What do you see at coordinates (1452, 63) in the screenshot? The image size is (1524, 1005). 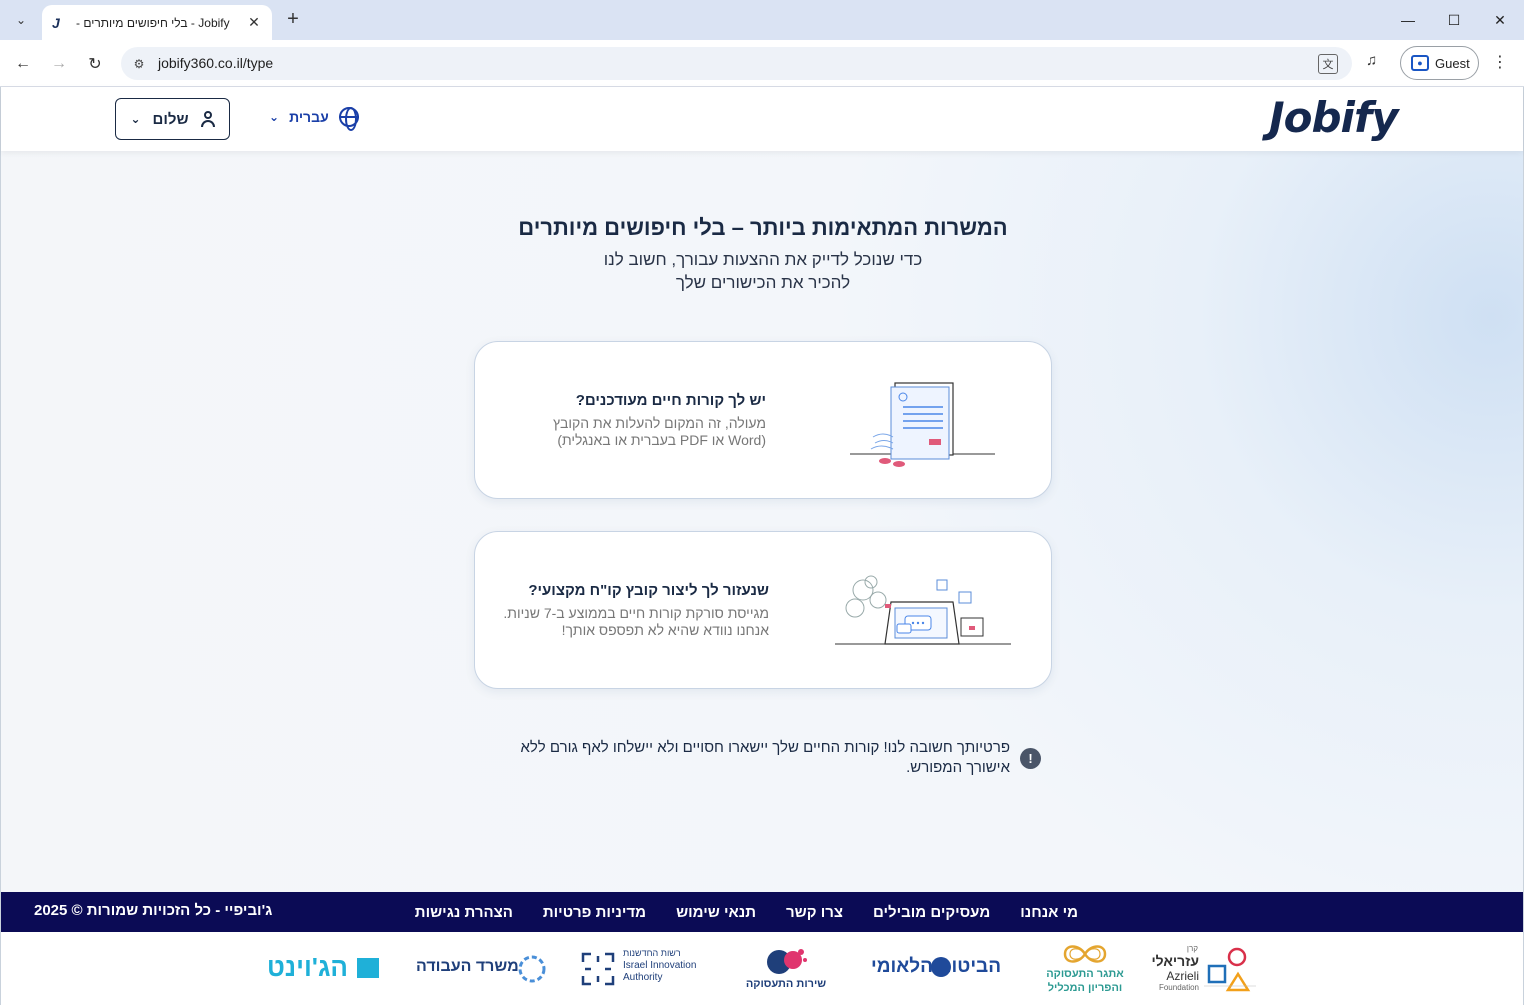 I see `profile-label: Guest` at bounding box center [1452, 63].